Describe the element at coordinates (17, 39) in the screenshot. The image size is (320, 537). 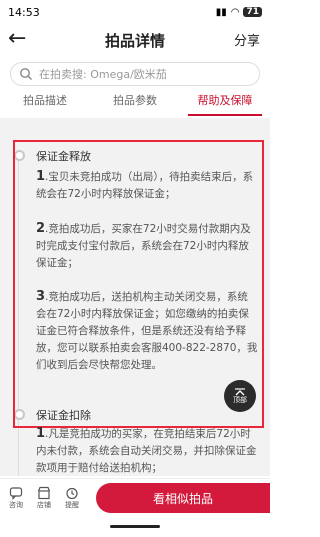
I see `back-icon: ←` at that location.